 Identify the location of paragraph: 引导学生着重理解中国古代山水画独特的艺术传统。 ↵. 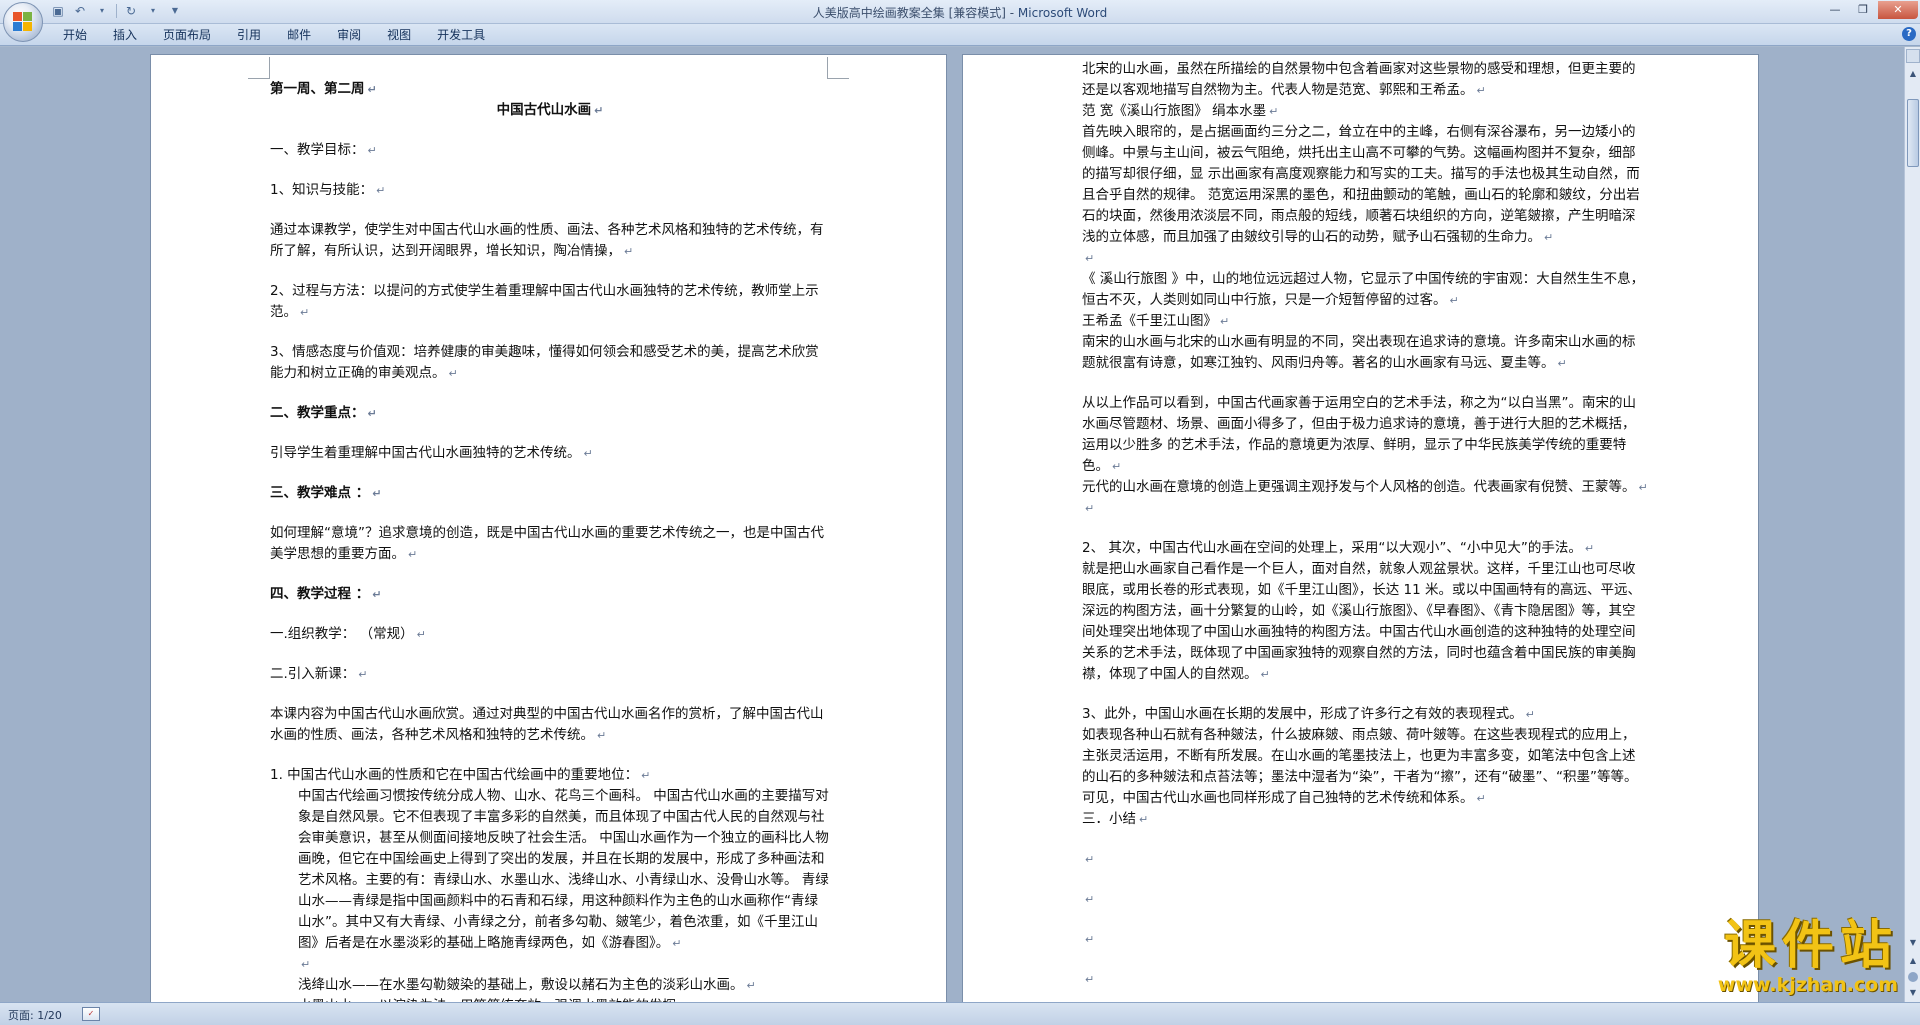
(550, 453).